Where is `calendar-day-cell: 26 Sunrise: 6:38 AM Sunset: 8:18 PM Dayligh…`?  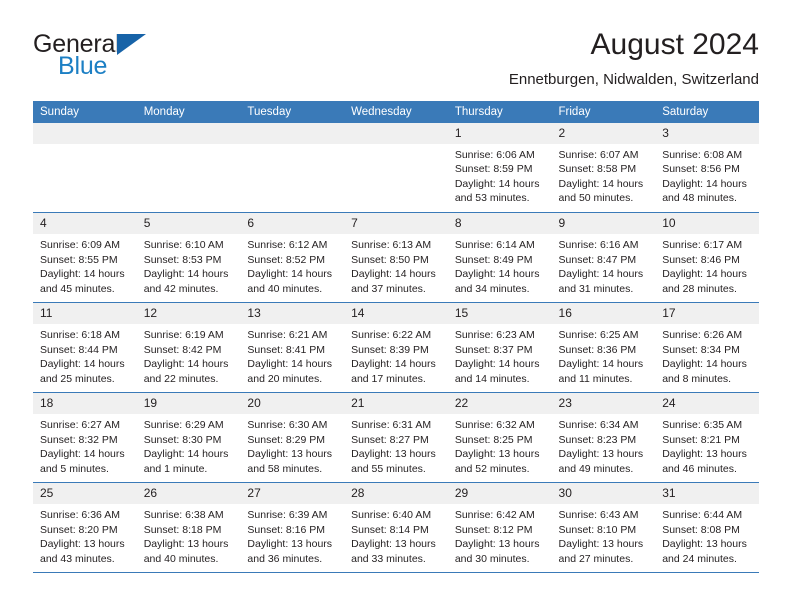
calendar-day-cell: 26 Sunrise: 6:38 AM Sunset: 8:18 PM Dayligh… is located at coordinates (188, 527).